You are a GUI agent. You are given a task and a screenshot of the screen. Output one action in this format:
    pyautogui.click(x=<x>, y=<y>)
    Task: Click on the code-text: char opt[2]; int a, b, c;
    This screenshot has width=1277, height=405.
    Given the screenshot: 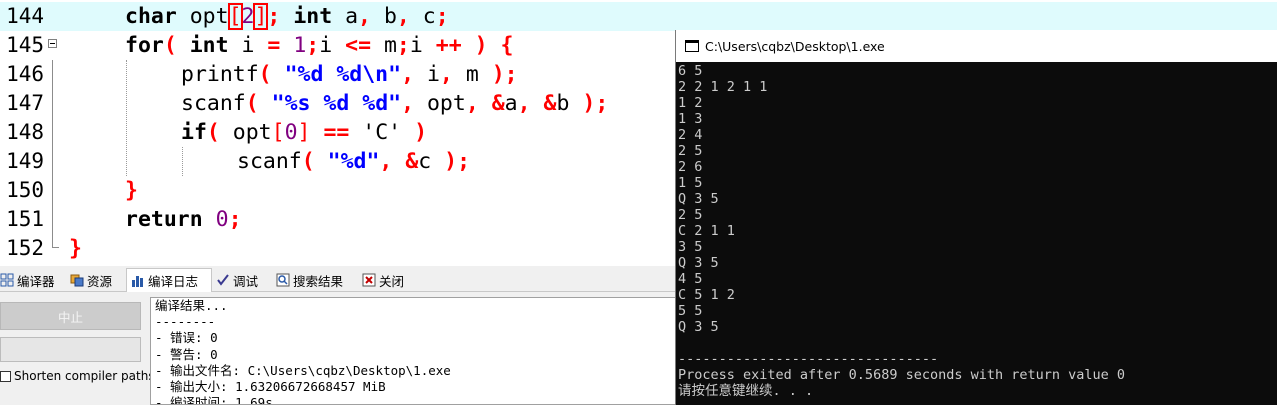 What is the action you would take?
    pyautogui.click(x=287, y=16)
    